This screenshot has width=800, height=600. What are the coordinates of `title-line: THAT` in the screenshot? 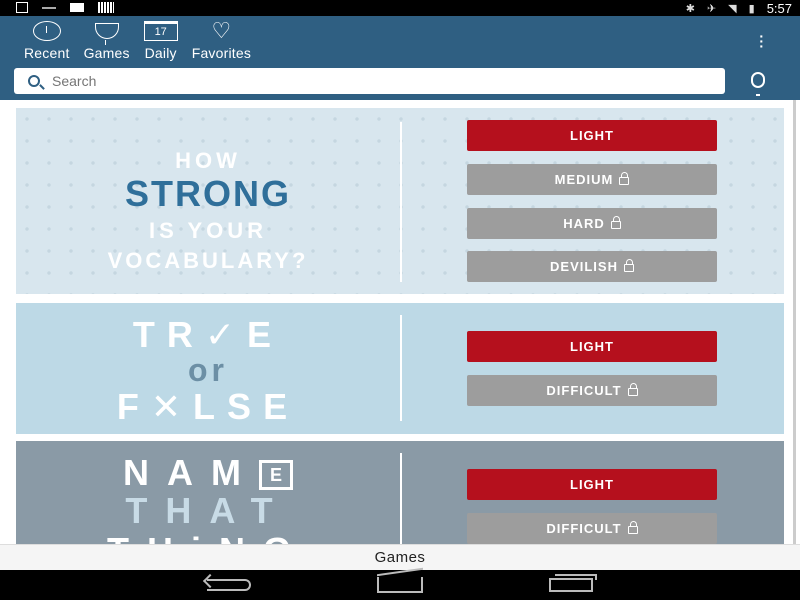 It's located at (208, 510).